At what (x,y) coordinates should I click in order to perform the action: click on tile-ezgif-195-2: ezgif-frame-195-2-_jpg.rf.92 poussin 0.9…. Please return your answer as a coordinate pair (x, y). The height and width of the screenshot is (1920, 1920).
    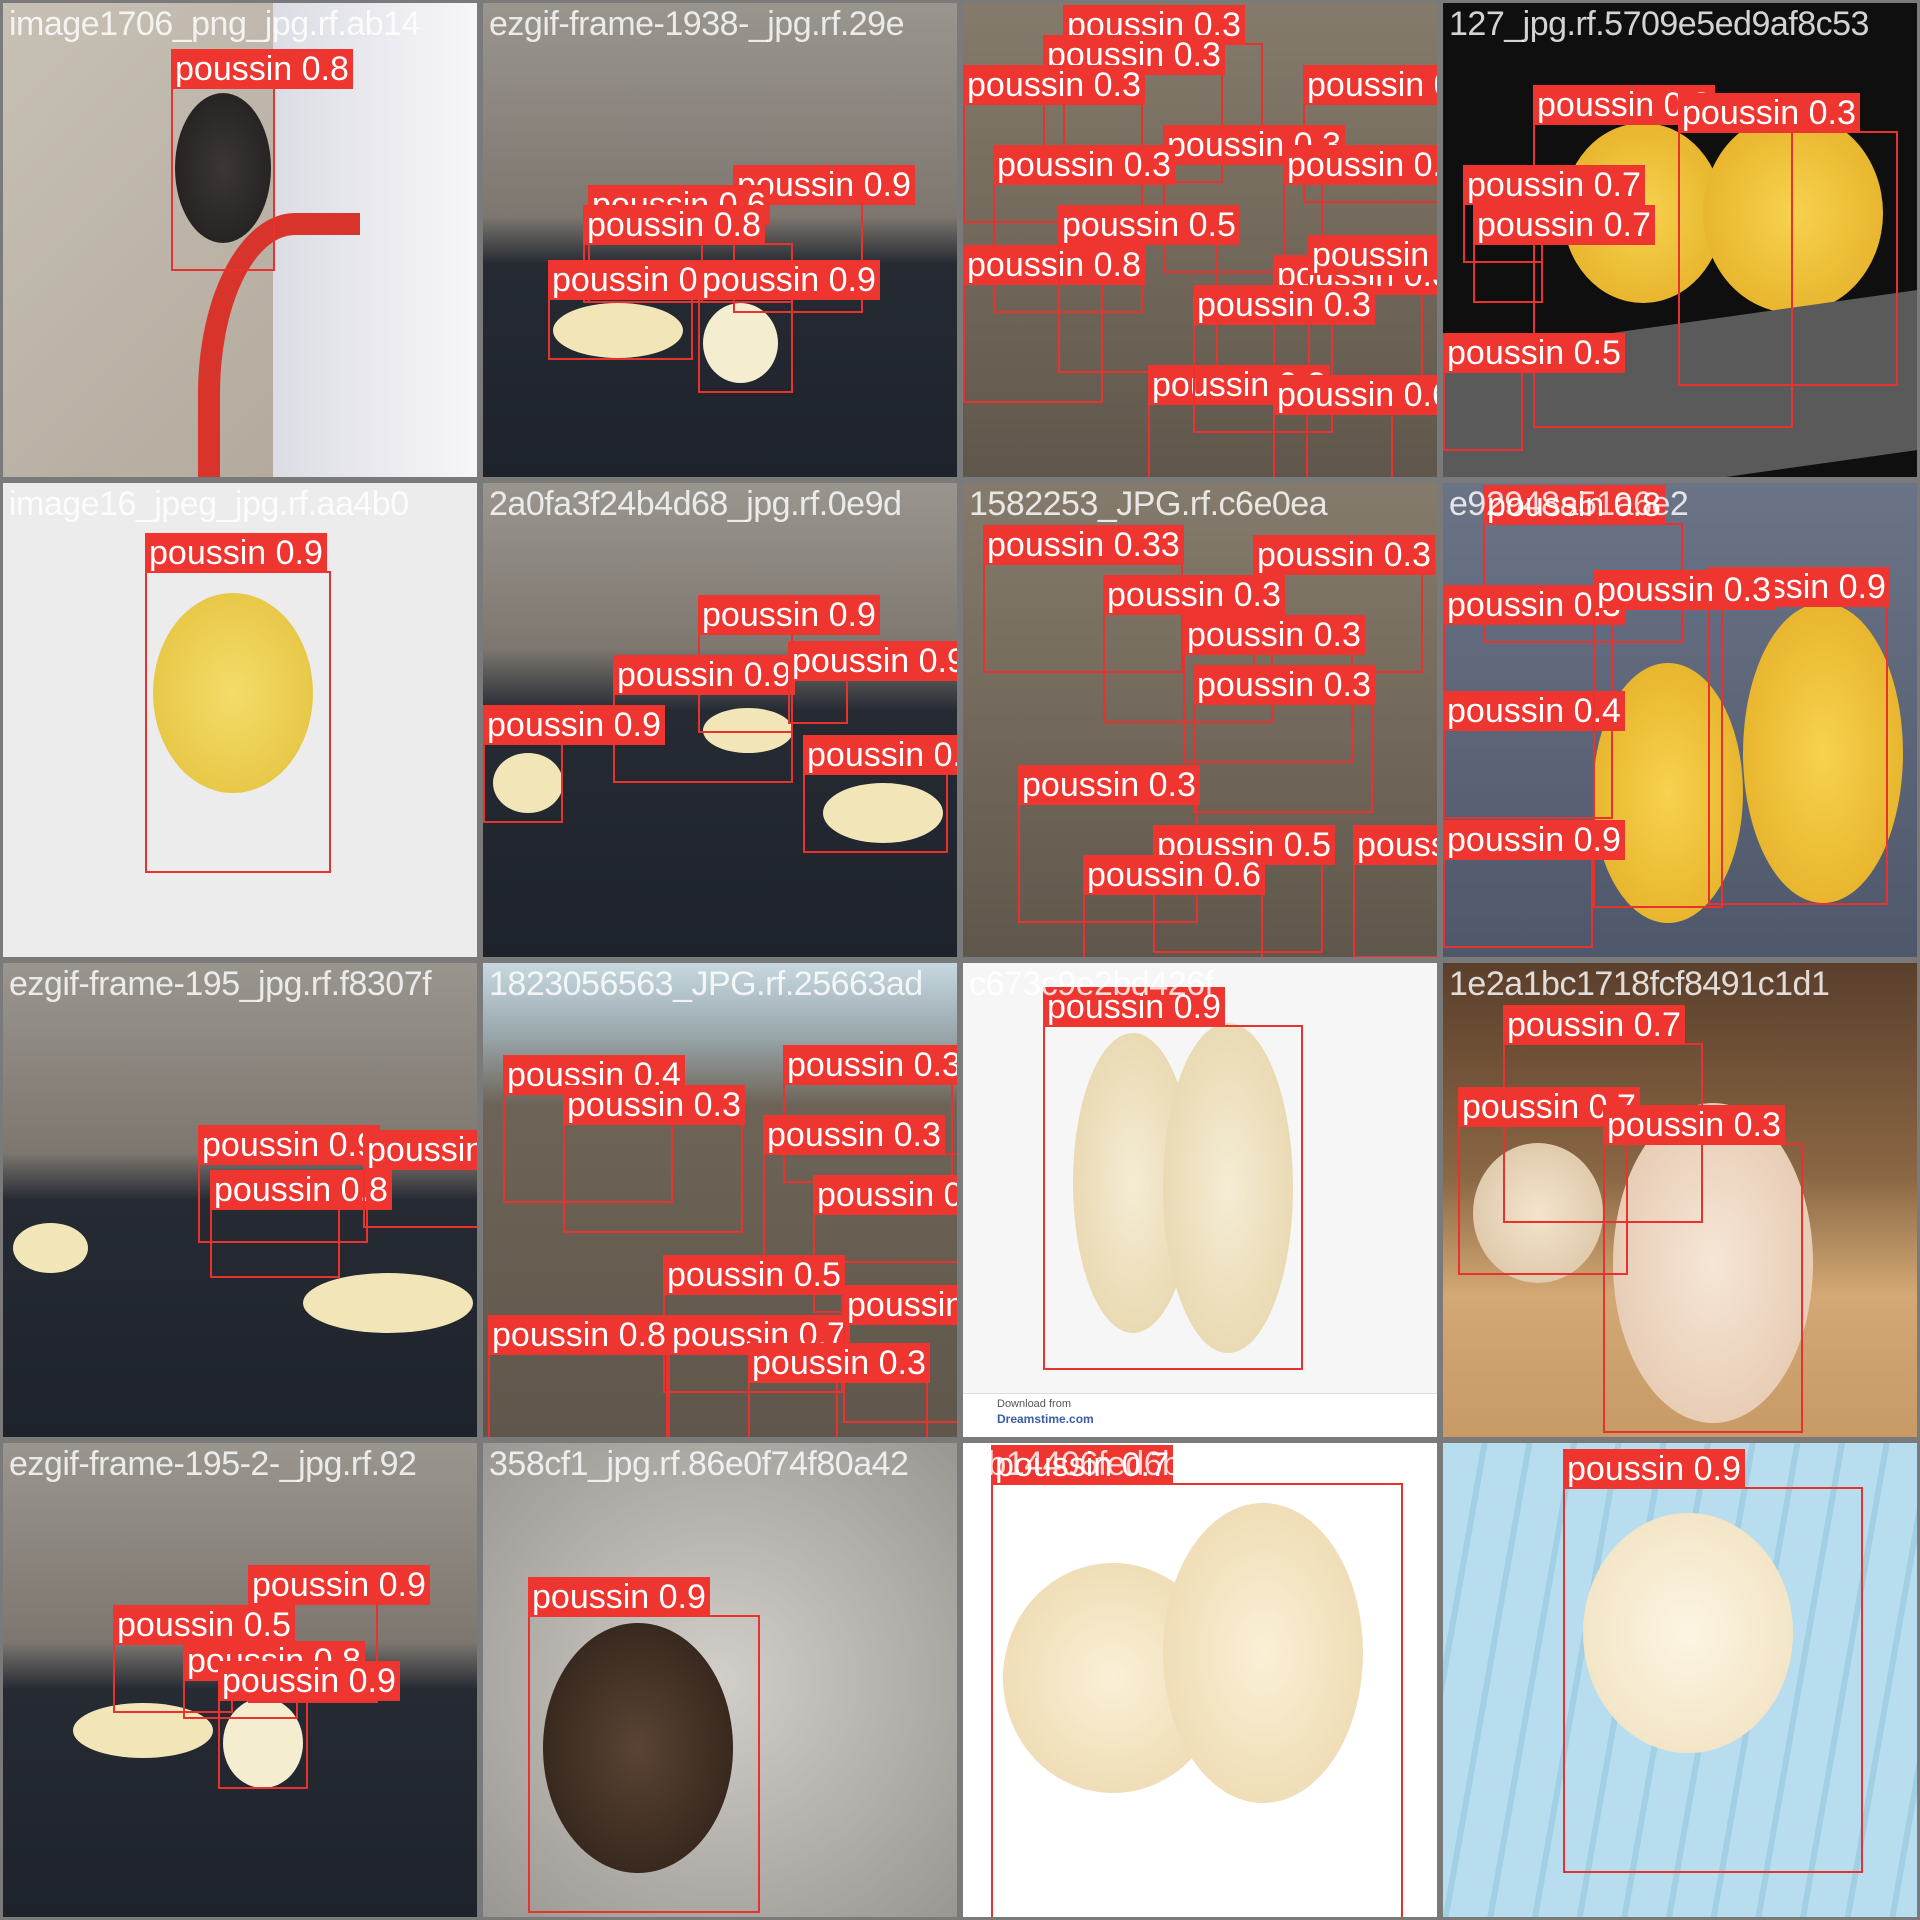
    Looking at the image, I should click on (240, 1680).